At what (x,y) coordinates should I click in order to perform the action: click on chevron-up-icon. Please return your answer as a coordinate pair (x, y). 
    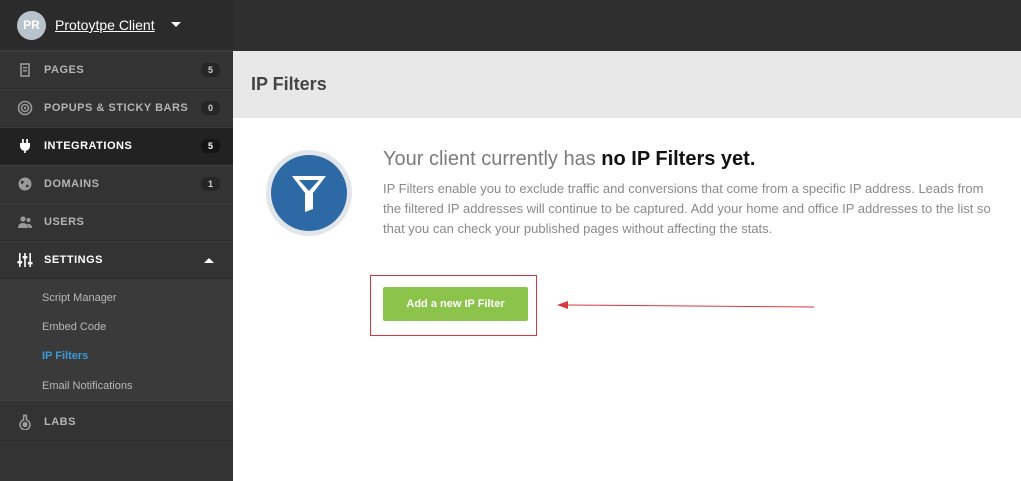
    Looking at the image, I should click on (209, 260).